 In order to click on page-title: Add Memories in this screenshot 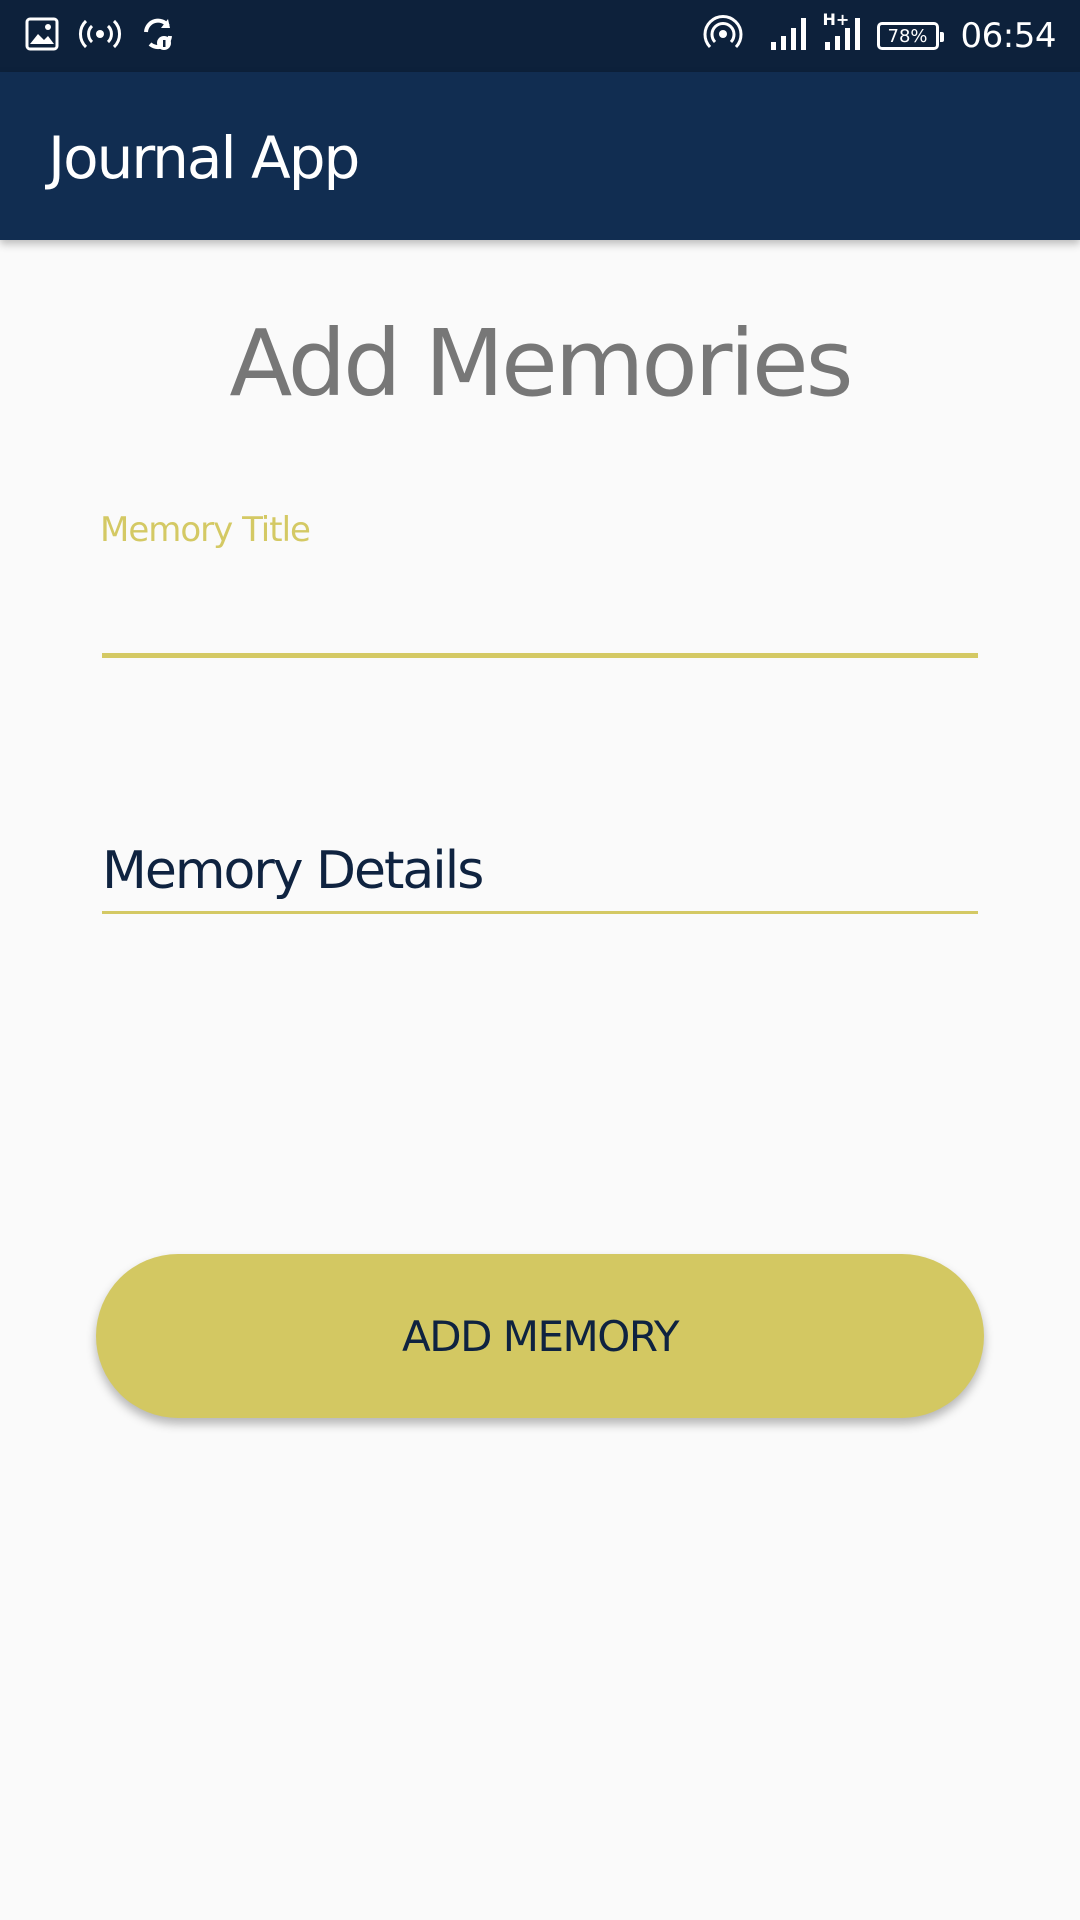, I will do `click(541, 363)`.